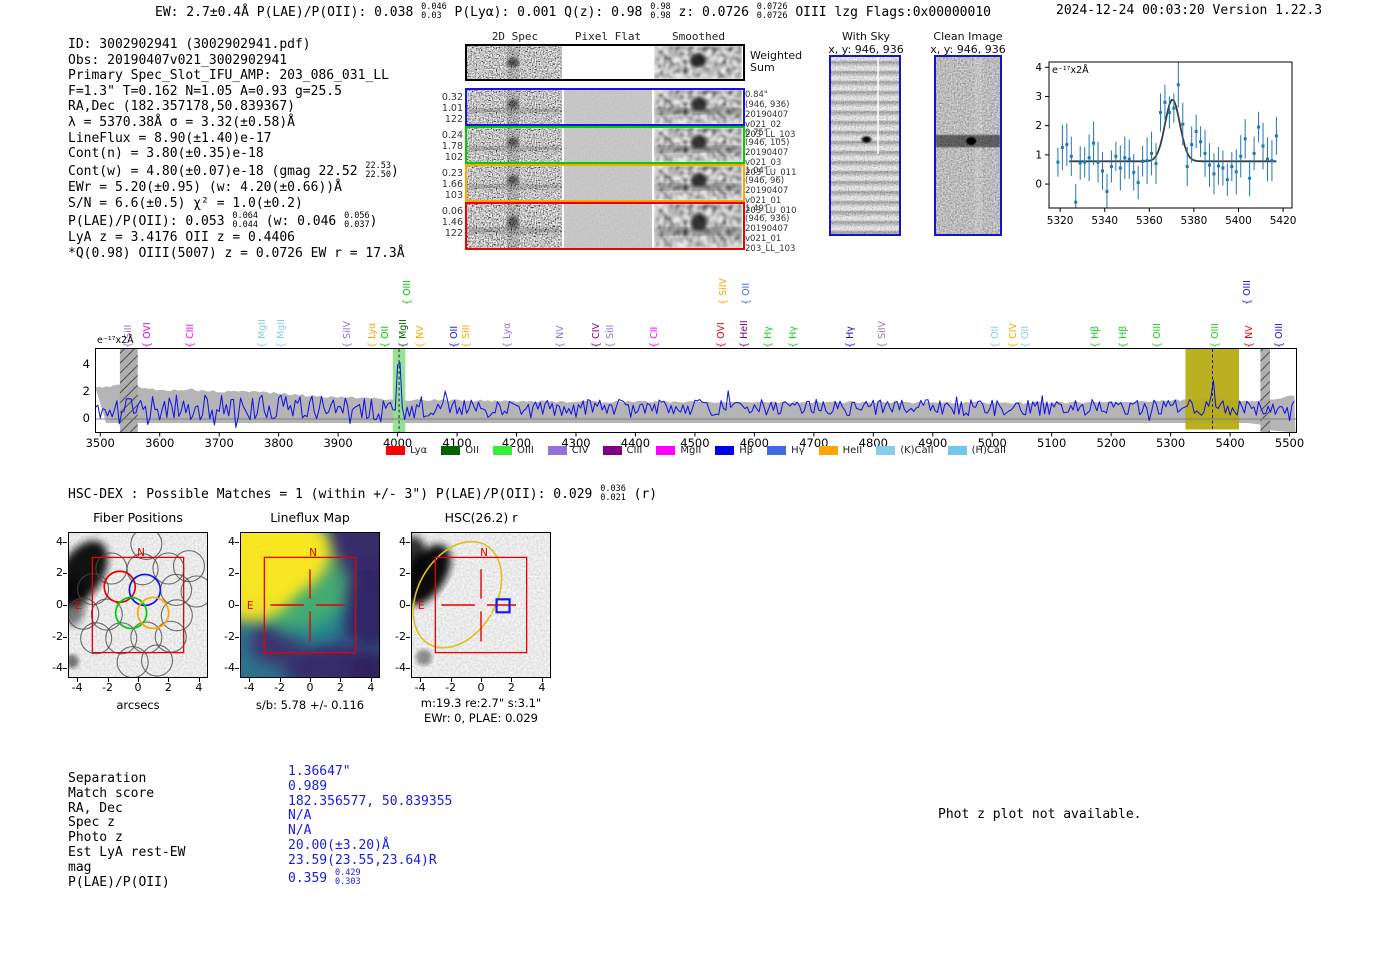 The height and width of the screenshot is (953, 1400). What do you see at coordinates (852, 450) in the screenshot?
I see `legend-label: HeII` at bounding box center [852, 450].